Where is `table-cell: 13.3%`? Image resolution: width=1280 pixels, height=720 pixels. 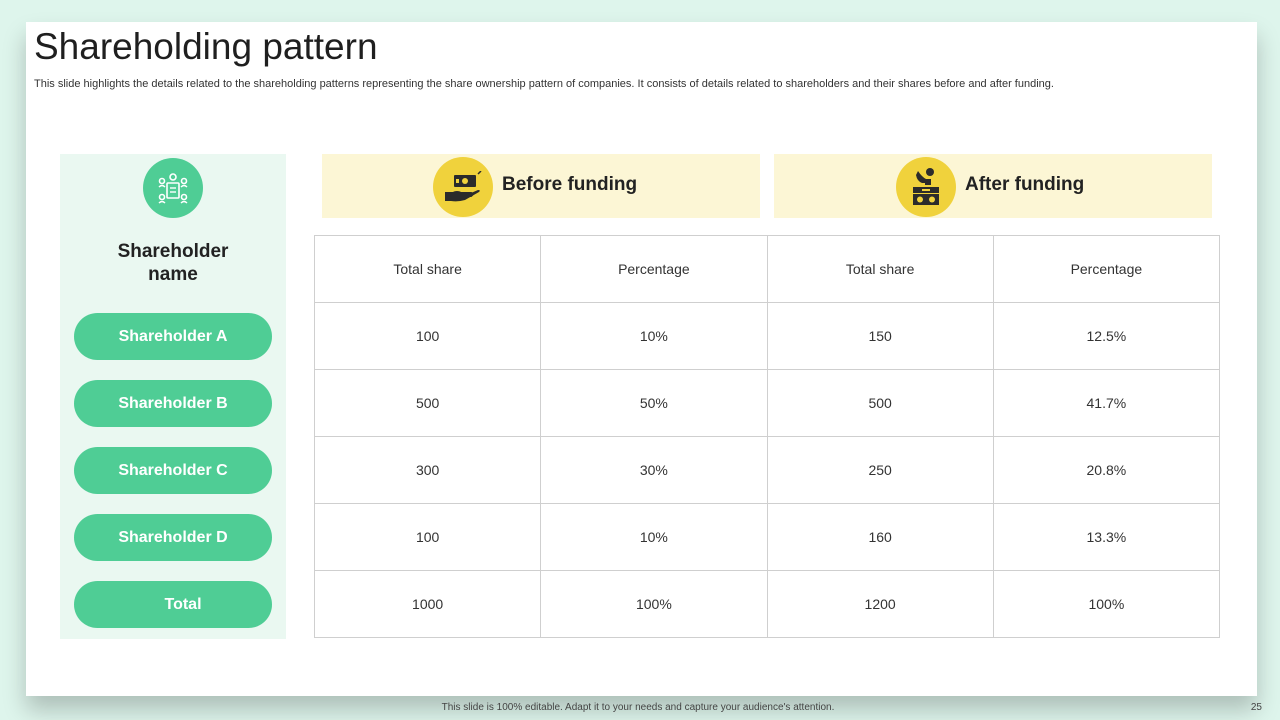
table-cell: 13.3% is located at coordinates (1106, 537).